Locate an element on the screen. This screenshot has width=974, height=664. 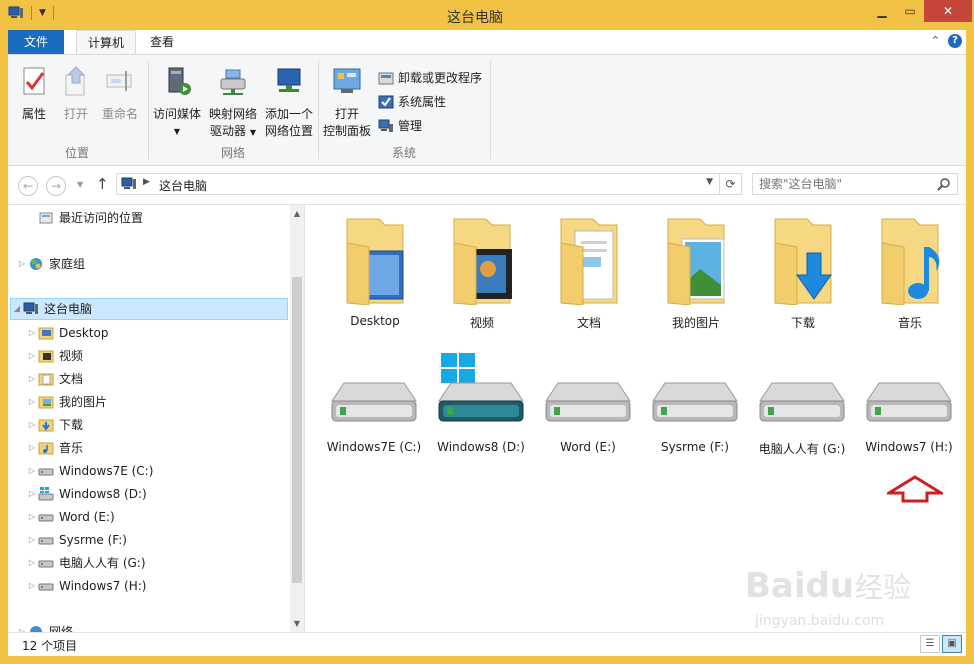
tree-item-homegroup: ▷ 家庭组 is located at coordinates (50, 264).